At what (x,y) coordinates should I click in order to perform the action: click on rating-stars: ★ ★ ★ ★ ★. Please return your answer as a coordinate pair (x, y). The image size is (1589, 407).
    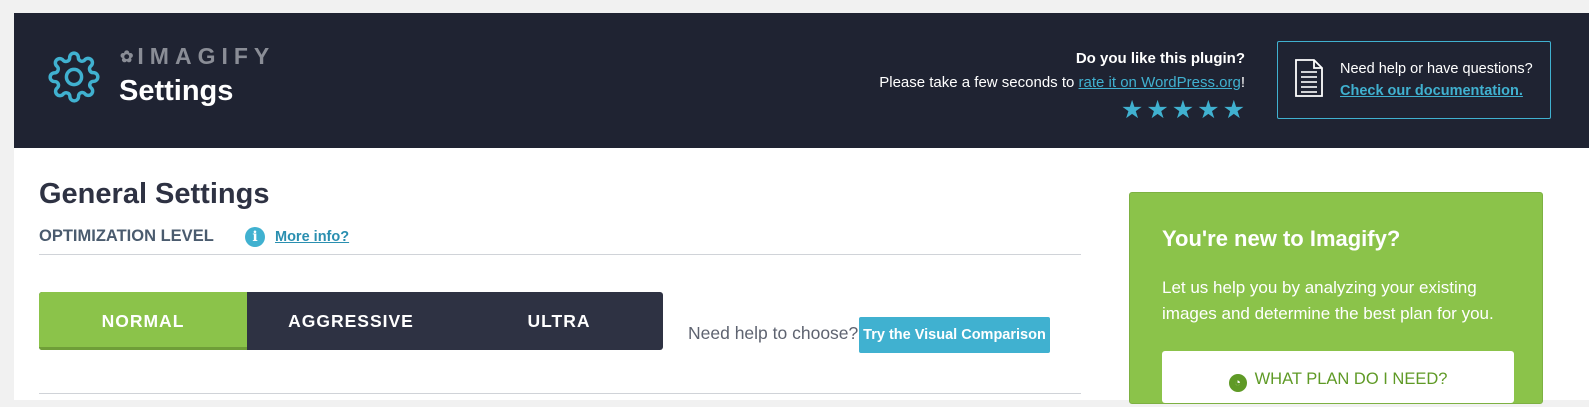
    Looking at the image, I should click on (1181, 110).